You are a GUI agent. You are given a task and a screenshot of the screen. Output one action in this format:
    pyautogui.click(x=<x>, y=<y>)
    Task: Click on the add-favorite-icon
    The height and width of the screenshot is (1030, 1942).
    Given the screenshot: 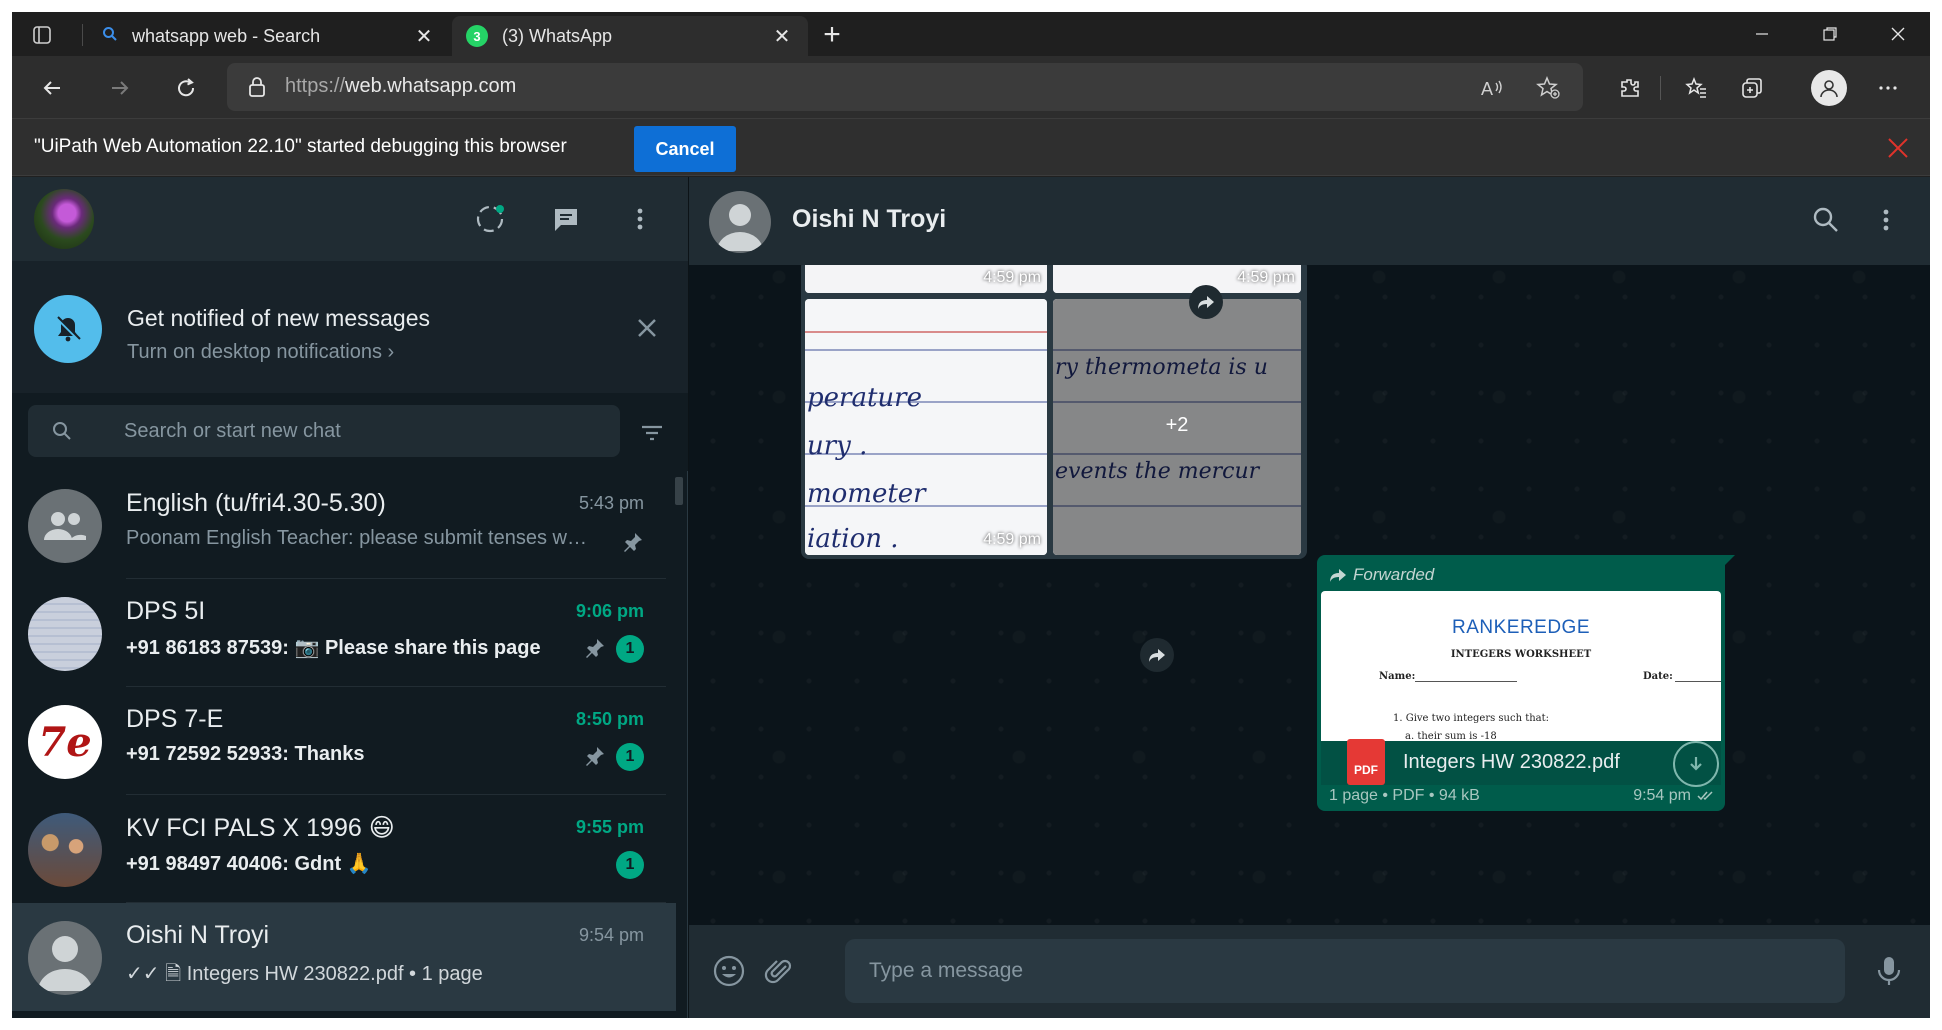 What is the action you would take?
    pyautogui.click(x=1548, y=88)
    